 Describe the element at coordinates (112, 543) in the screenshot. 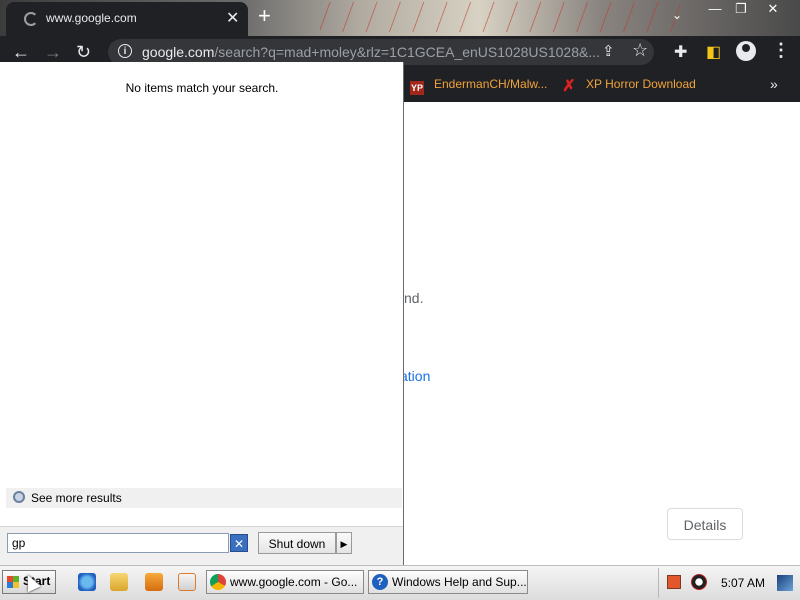

I see `start-search-input` at that location.